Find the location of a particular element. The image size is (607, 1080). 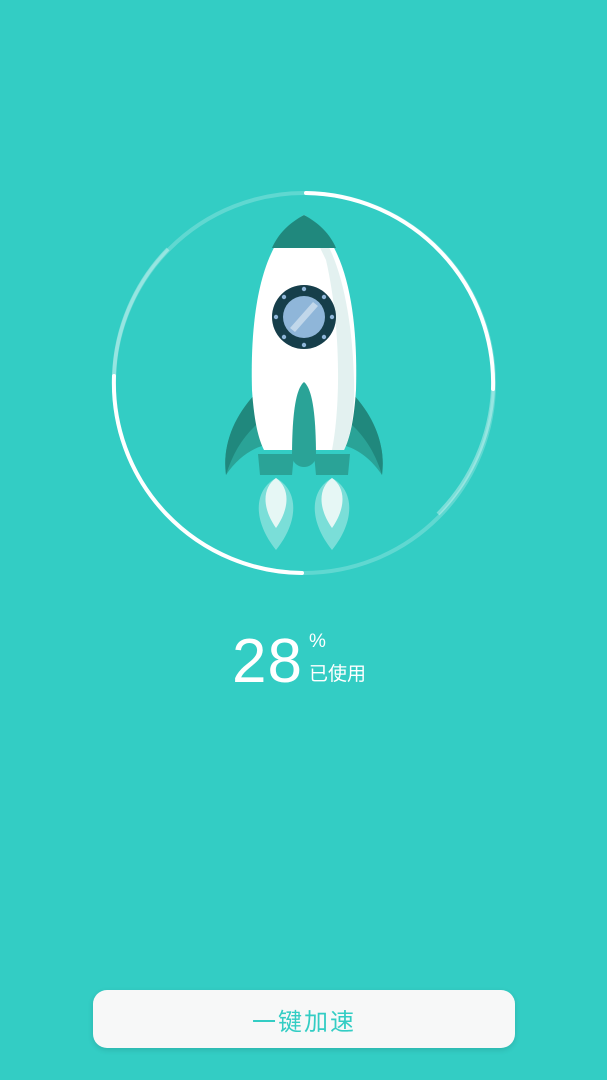

usage-percent-unit: % is located at coordinates (317, 641).